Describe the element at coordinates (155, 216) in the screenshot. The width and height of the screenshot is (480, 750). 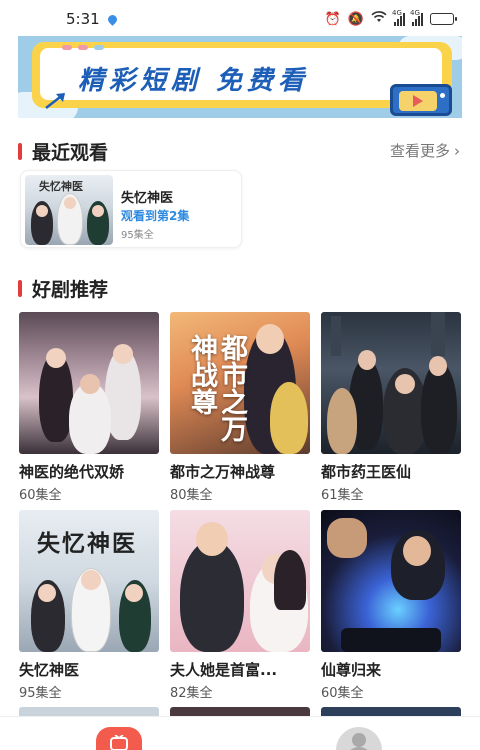
I see `recent-item-progress: 观看到第2集` at that location.